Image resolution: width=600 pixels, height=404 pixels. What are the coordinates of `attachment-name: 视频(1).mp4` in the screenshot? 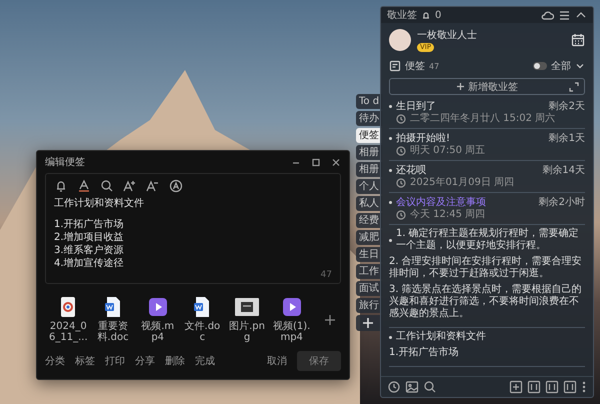 It's located at (292, 332).